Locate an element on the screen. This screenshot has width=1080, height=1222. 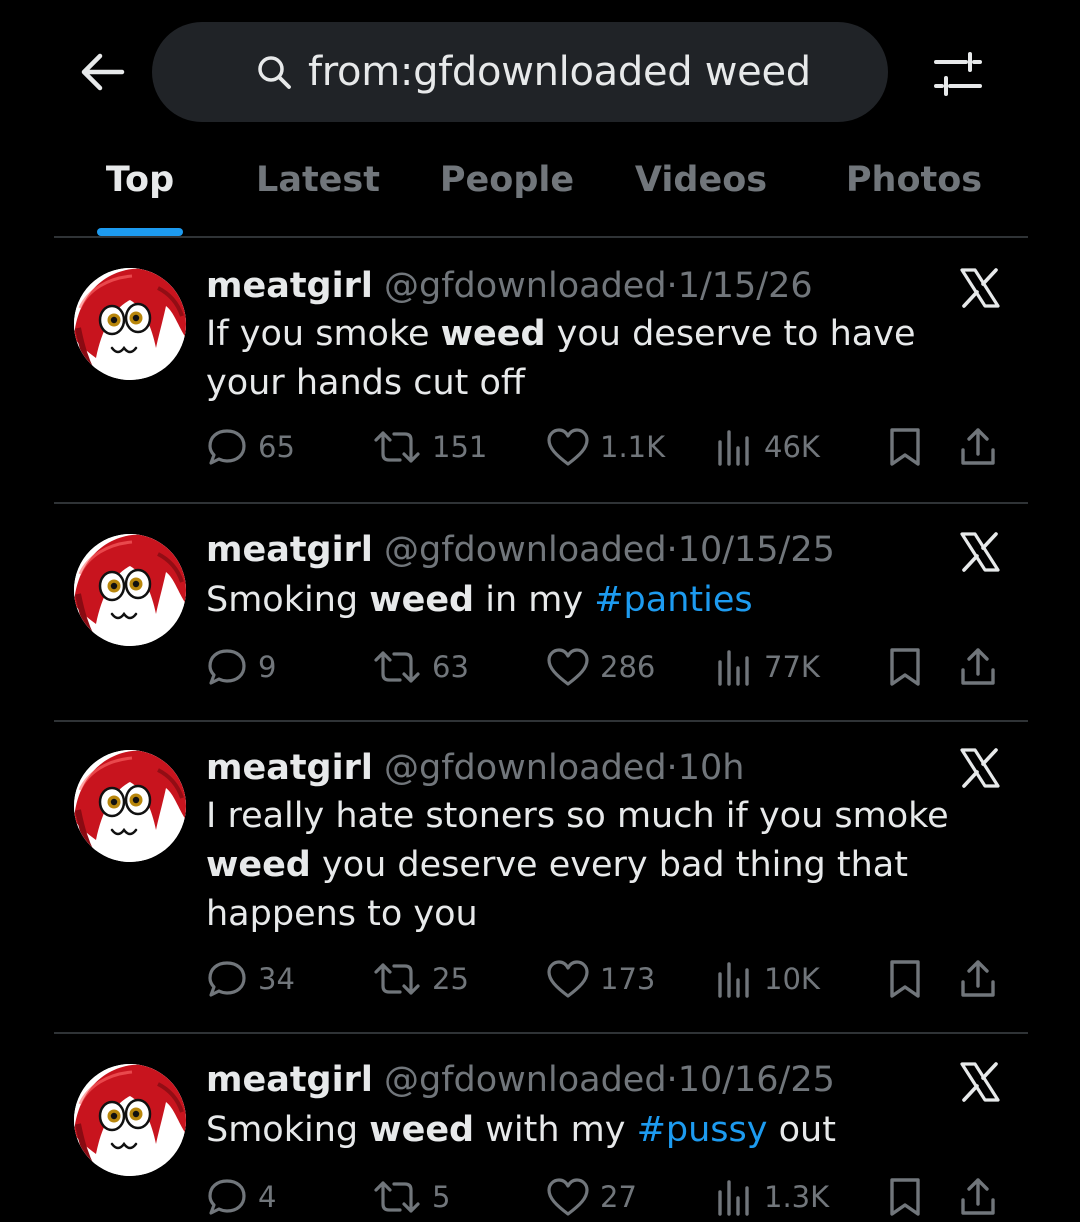
timestamp: 1/15/26 is located at coordinates (745, 286).